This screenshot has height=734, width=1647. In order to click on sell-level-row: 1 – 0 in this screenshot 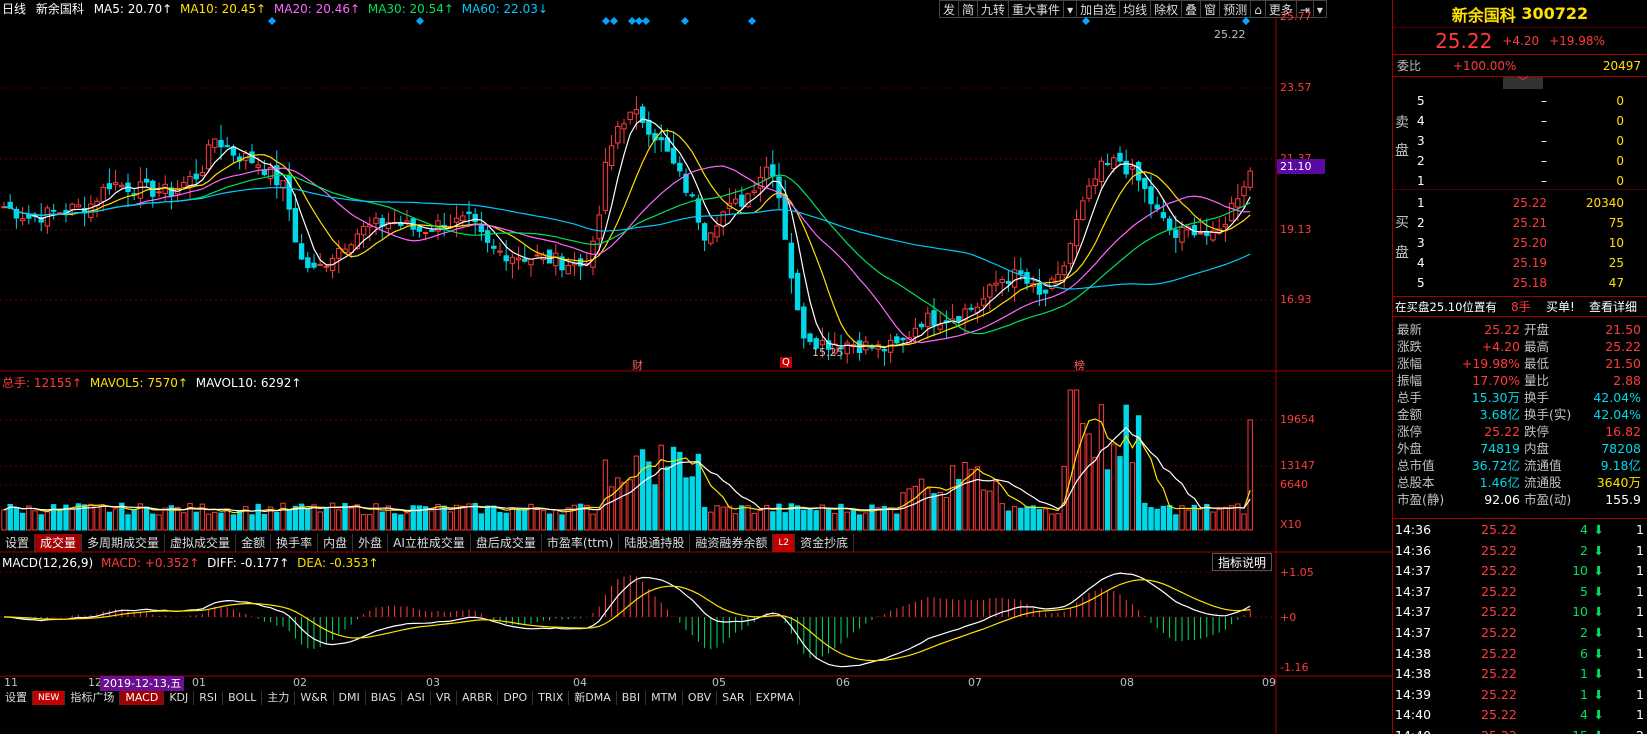, I will do `click(1520, 181)`.